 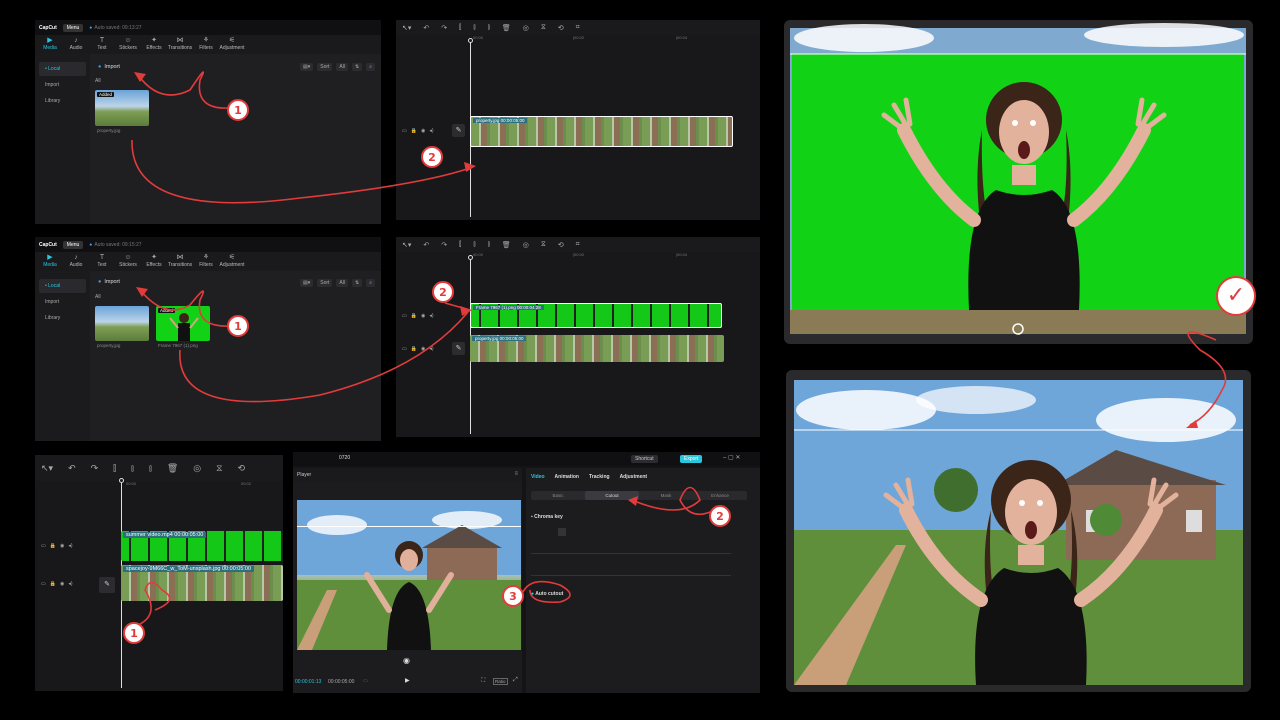 I want to click on fullscreen-icon: ⤢, so click(x=515, y=680).